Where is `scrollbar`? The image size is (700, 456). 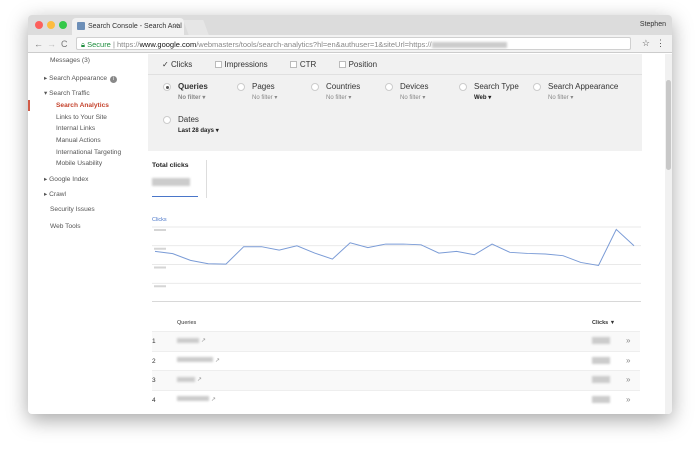 scrollbar is located at coordinates (668, 234).